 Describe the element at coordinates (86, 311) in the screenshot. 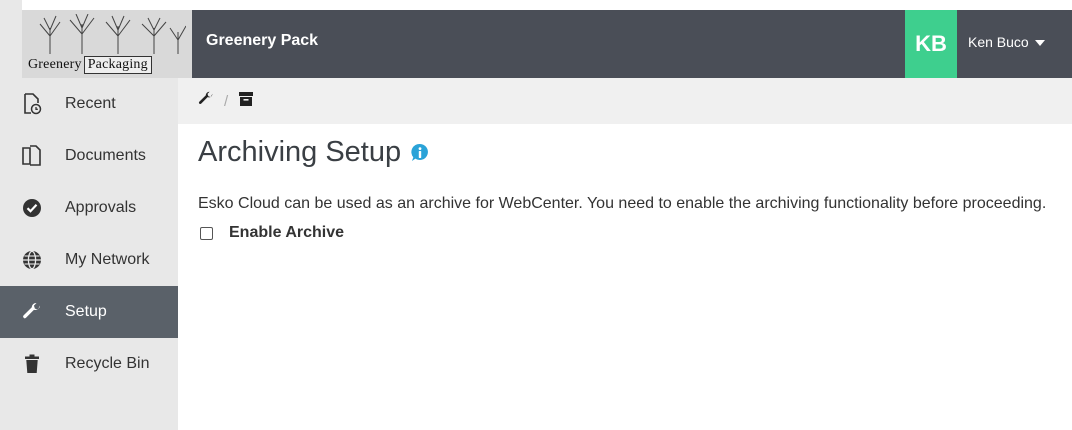

I see `sidebar-item-label: Setup` at that location.